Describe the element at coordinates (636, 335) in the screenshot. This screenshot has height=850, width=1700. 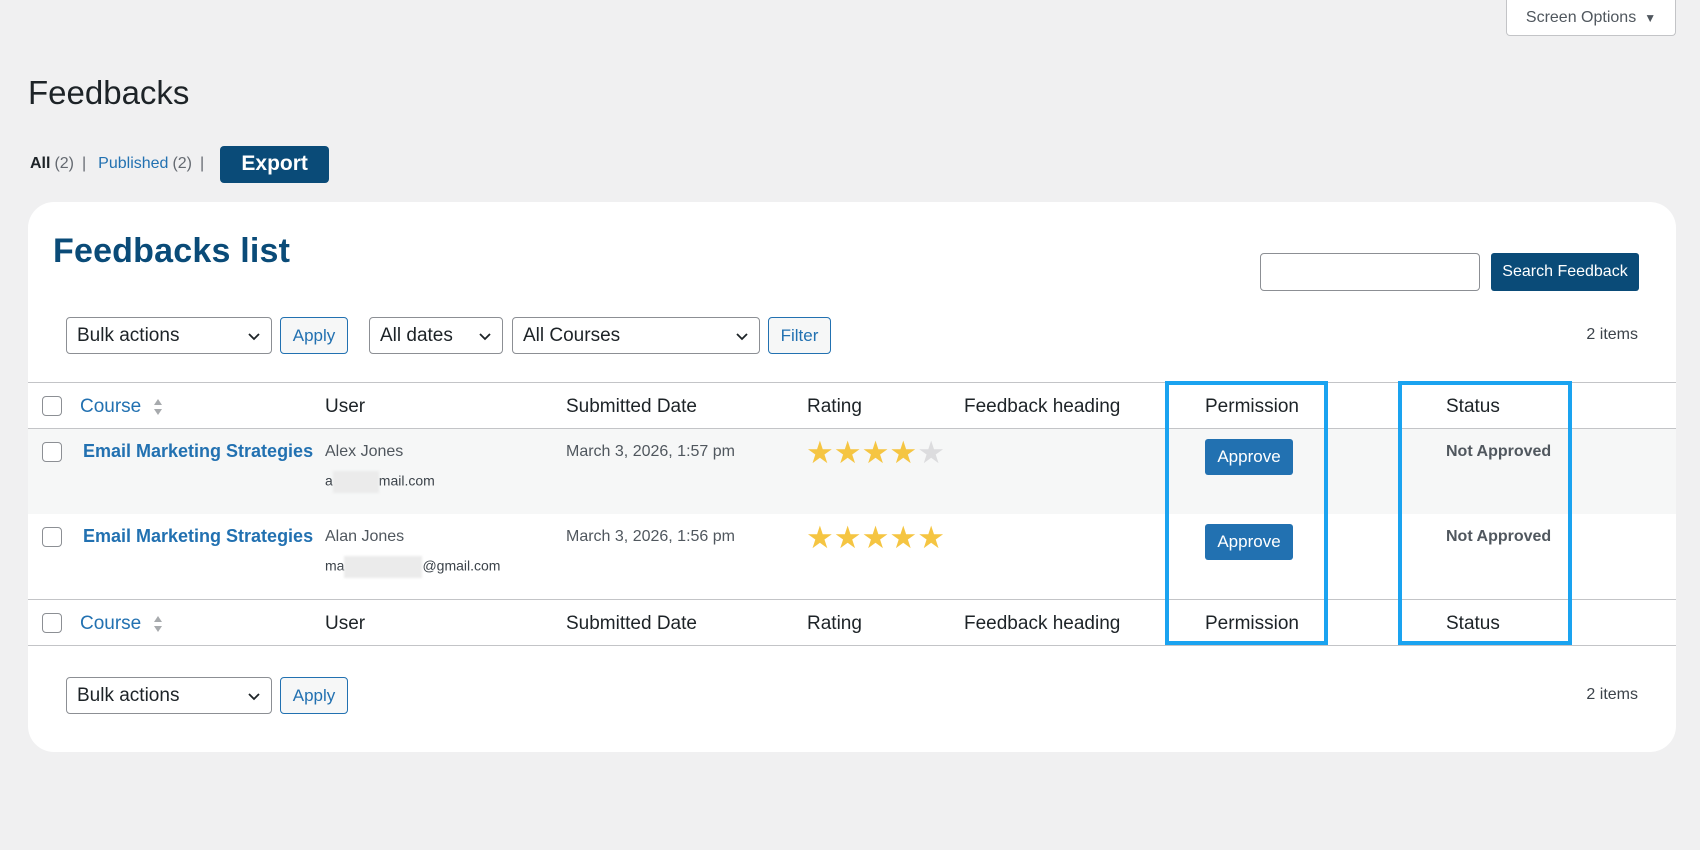
I see `courses-select: All Courses` at that location.